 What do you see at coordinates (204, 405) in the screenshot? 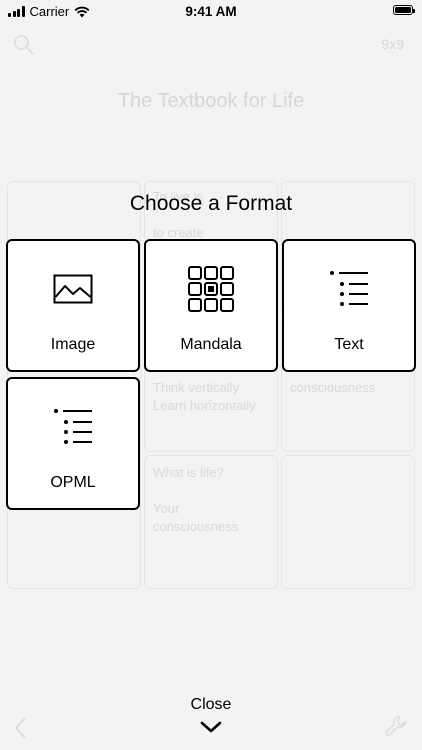
I see `bg-cell-line: Learn horizontally` at bounding box center [204, 405].